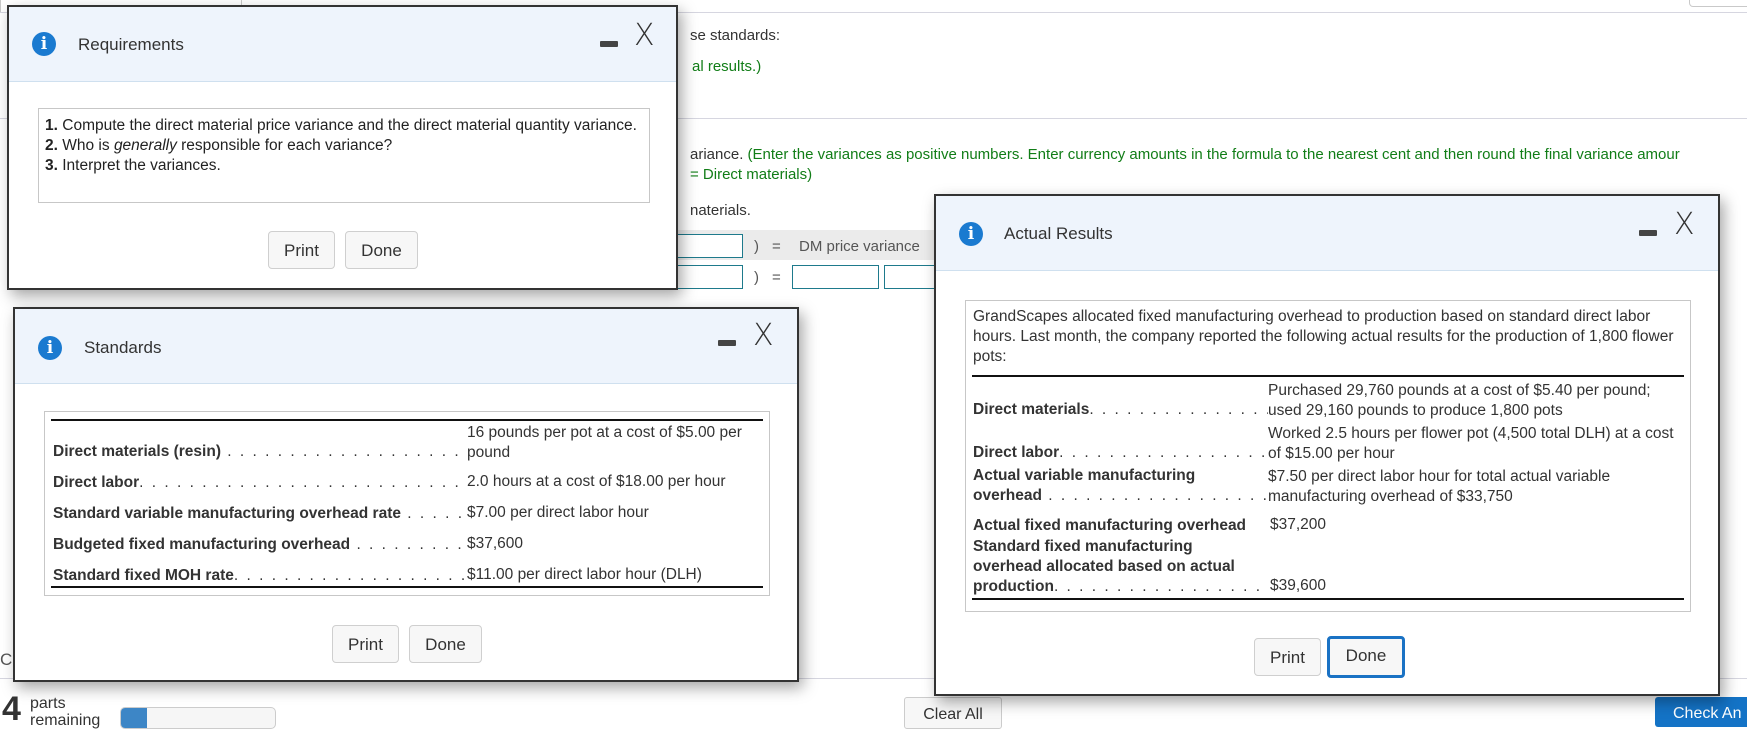  Describe the element at coordinates (953, 713) in the screenshot. I see `clear-all-button: Clear All` at that location.